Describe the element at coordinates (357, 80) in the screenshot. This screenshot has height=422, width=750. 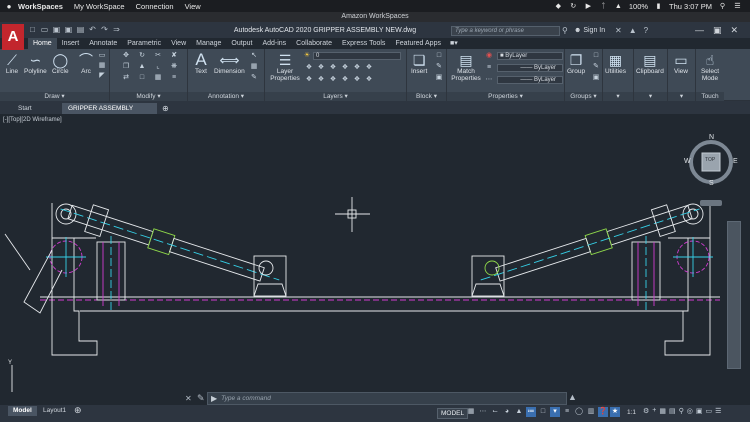
I see `layer-tool-11-icon: ❖` at that location.